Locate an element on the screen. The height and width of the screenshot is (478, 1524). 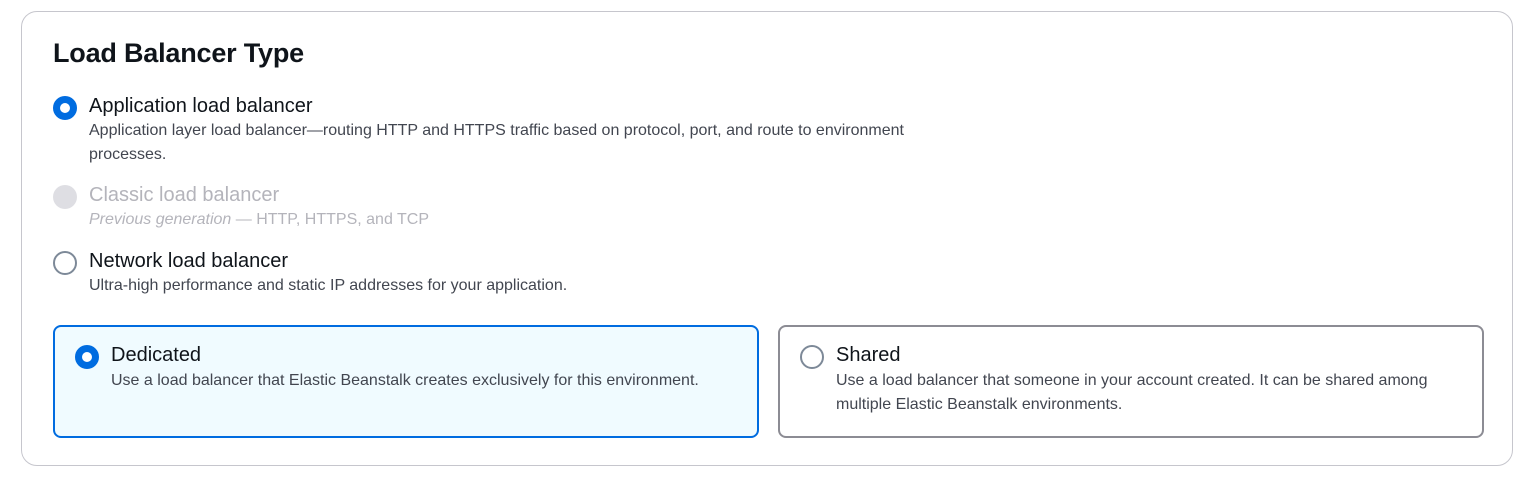
option-description-italic: Previous generation is located at coordinates (160, 219).